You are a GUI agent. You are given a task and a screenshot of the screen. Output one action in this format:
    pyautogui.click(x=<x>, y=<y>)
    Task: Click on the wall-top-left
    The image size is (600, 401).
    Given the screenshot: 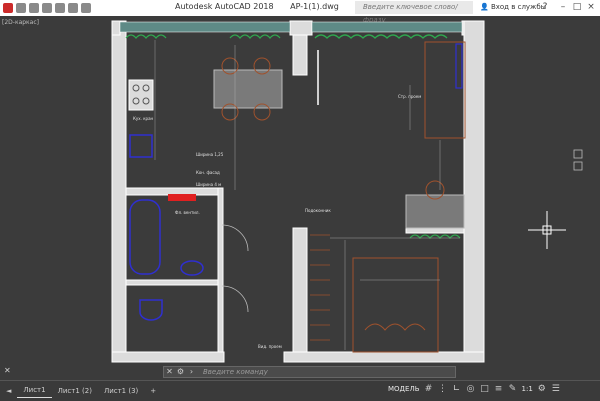 What is the action you would take?
    pyautogui.click(x=116, y=28)
    